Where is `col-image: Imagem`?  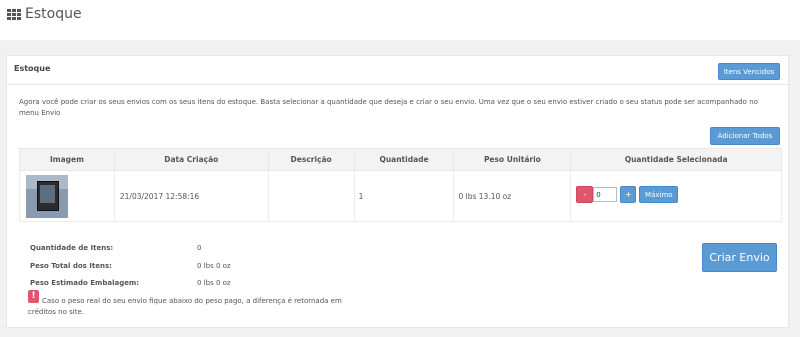 col-image: Imagem is located at coordinates (67, 159).